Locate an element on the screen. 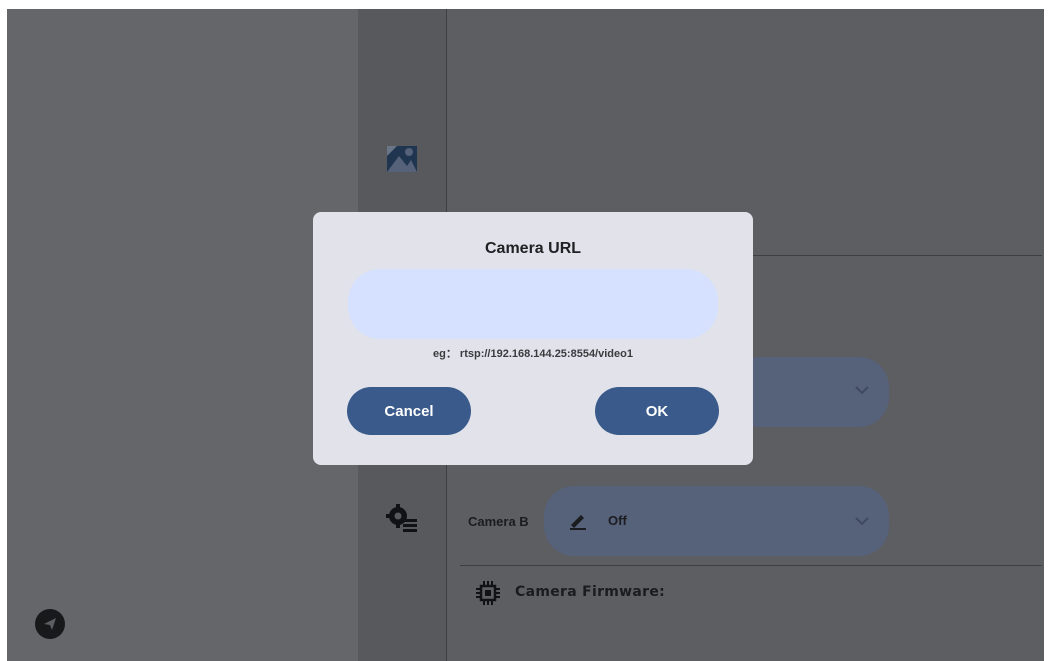  send-button is located at coordinates (50, 624).